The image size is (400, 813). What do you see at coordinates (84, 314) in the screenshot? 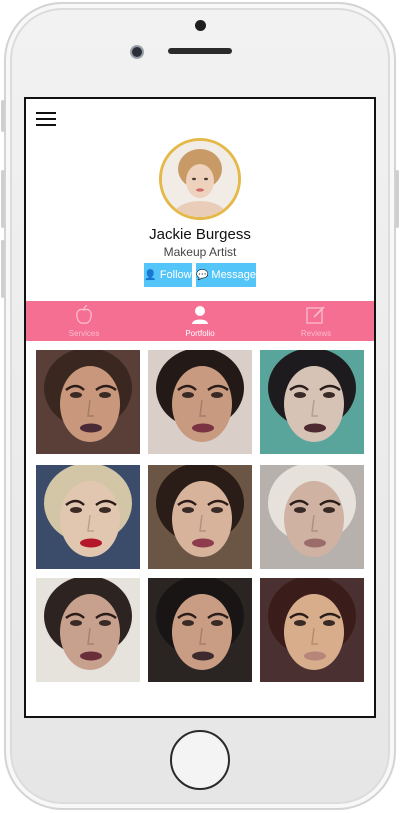
I see `apple-icon` at bounding box center [84, 314].